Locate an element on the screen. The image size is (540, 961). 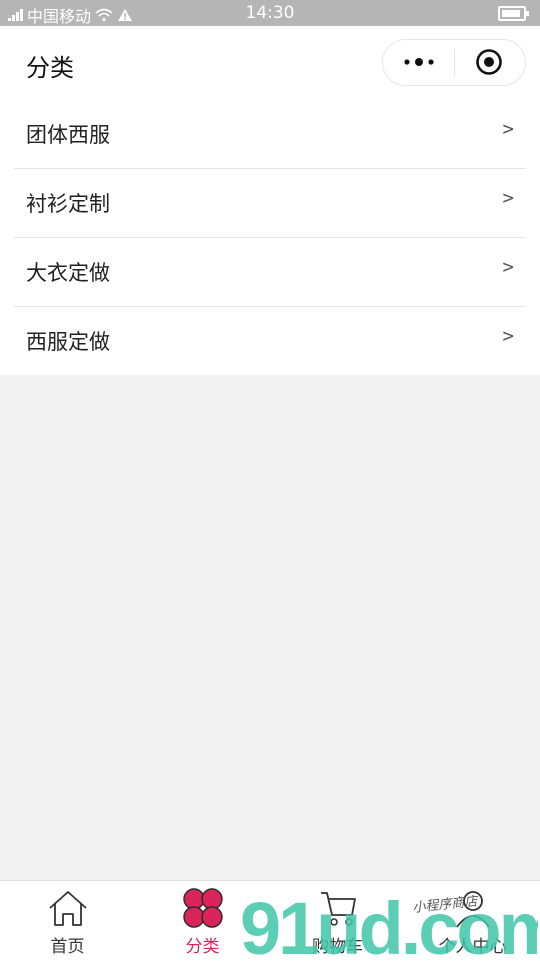
tab-bar: 首页 分类 购物车 个人中心 is located at coordinates (270, 920).